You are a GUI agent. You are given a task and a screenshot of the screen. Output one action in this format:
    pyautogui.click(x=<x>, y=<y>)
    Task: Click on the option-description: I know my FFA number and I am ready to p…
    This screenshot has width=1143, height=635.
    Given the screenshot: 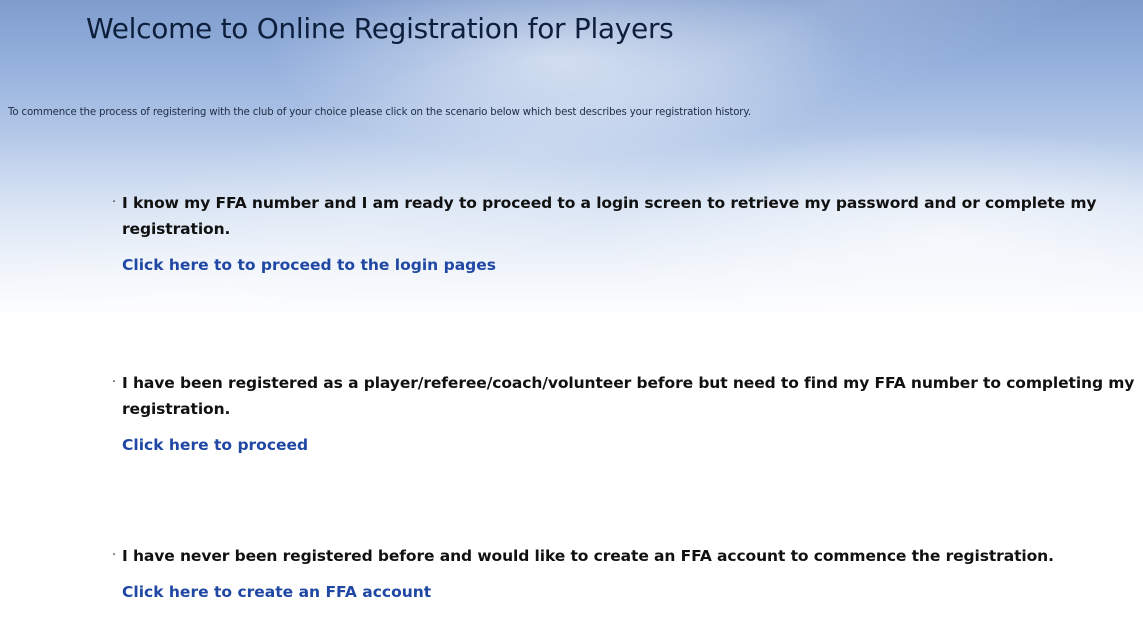 What is the action you would take?
    pyautogui.click(x=609, y=216)
    